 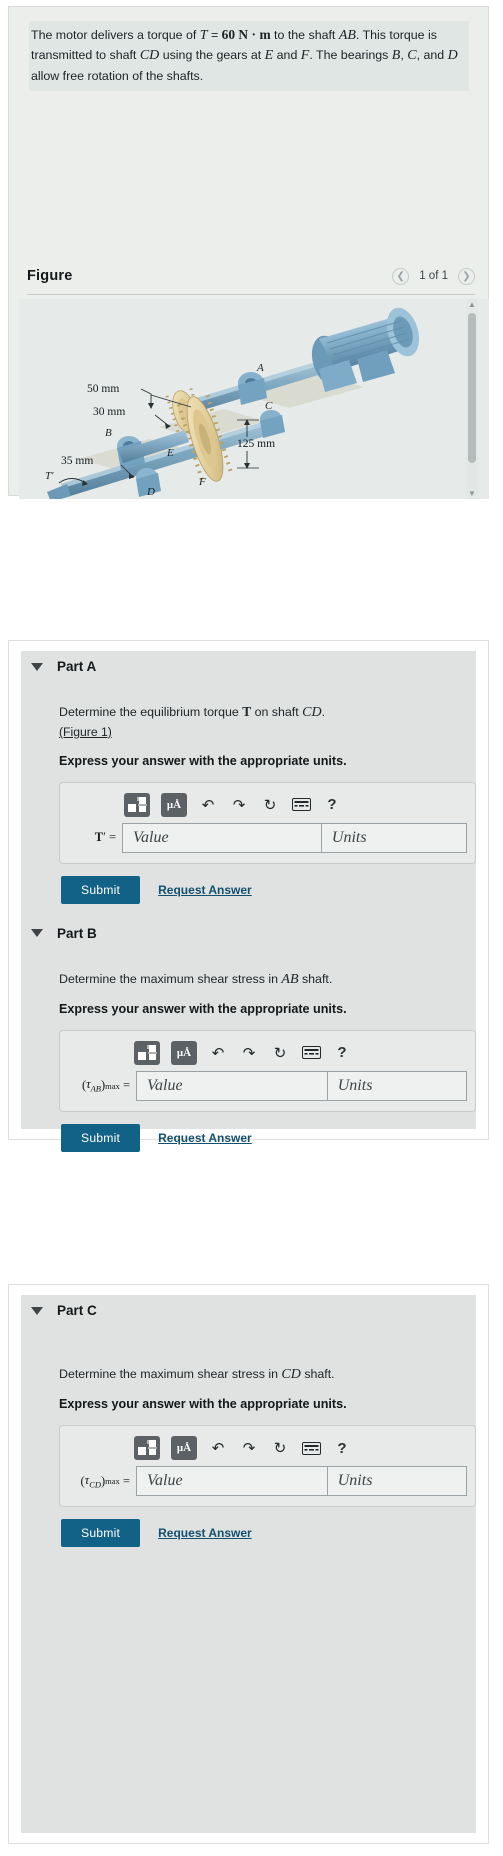 What do you see at coordinates (277, 712) in the screenshot?
I see `part-a-question-tail: on shaft` at bounding box center [277, 712].